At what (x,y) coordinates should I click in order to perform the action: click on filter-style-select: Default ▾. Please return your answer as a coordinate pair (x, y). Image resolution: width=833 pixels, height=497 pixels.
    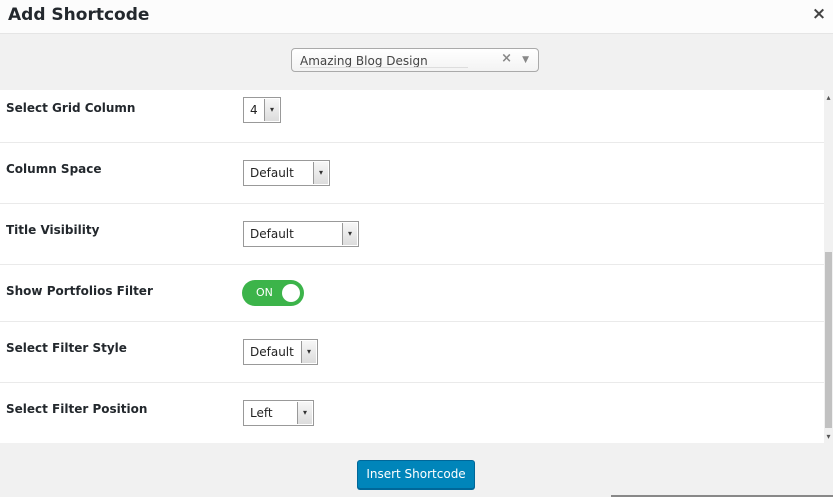
    Looking at the image, I should click on (280, 352).